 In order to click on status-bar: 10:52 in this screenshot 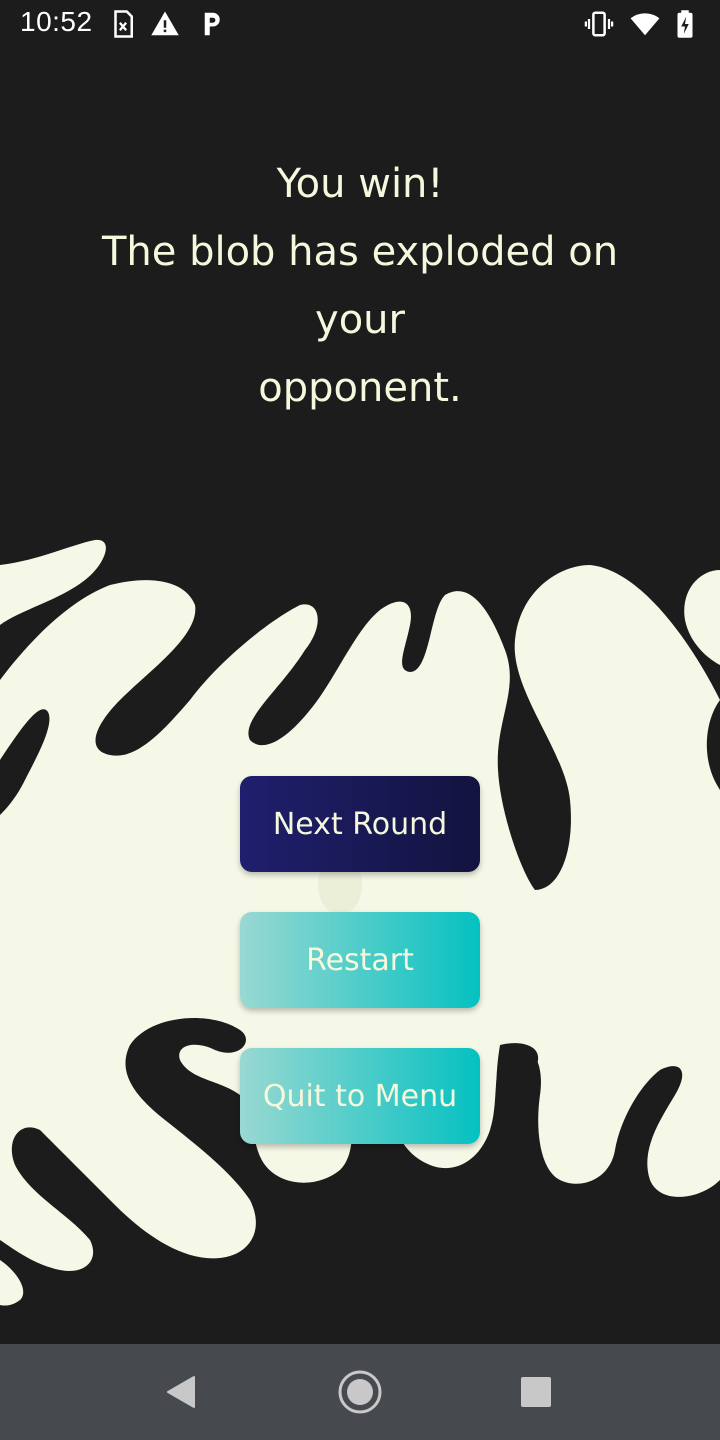, I will do `click(360, 24)`.